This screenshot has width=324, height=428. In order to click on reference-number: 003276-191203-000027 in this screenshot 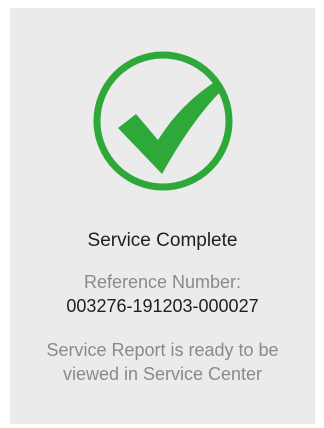, I will do `click(162, 306)`.